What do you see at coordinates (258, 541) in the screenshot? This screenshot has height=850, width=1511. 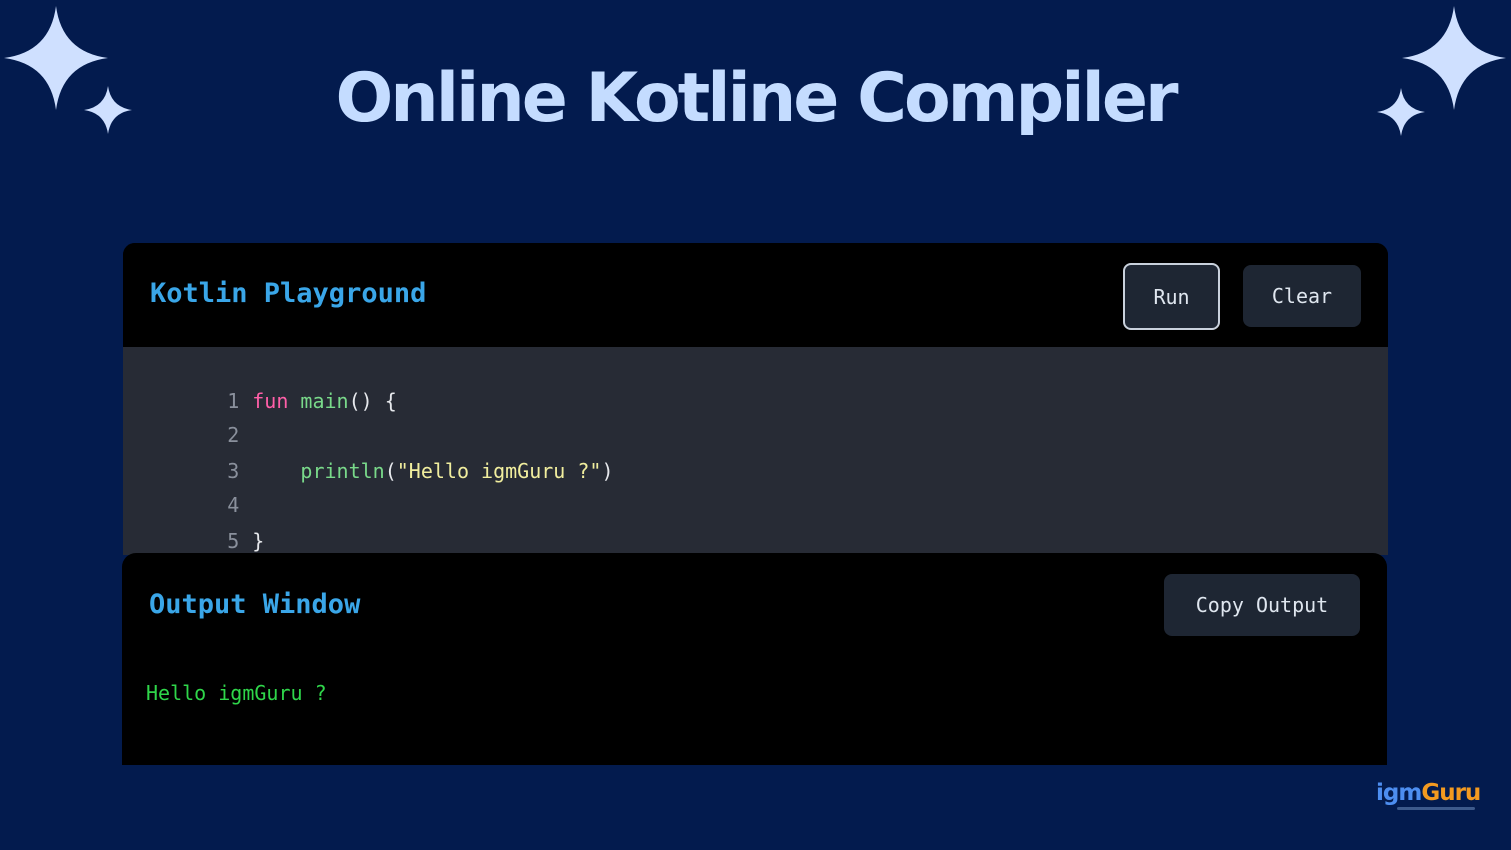 I see `code-punctuation: }` at bounding box center [258, 541].